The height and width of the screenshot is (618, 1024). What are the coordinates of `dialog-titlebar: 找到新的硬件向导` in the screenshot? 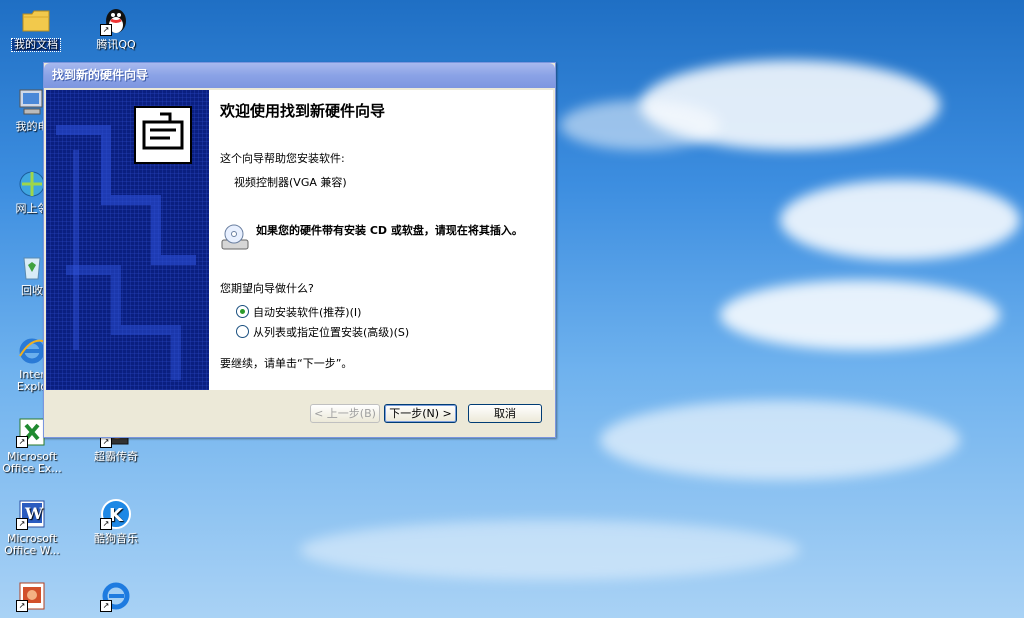 It's located at (299, 75).